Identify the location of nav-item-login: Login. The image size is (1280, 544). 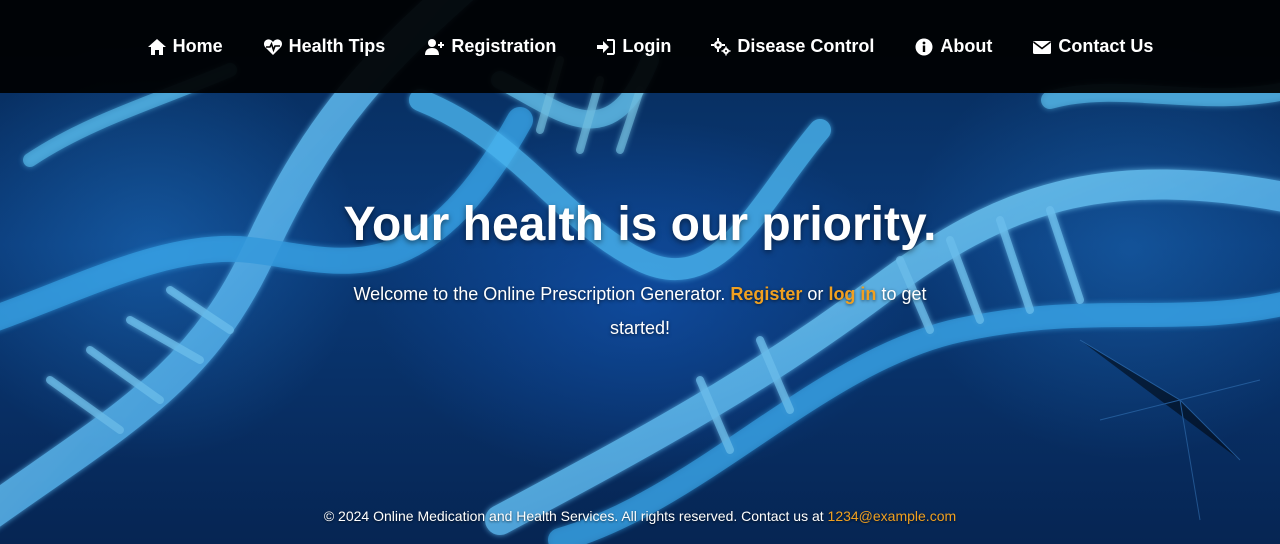
(633, 46).